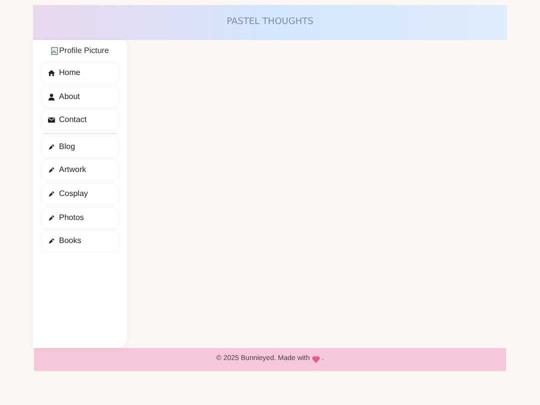 Image resolution: width=540 pixels, height=405 pixels. Describe the element at coordinates (51, 120) in the screenshot. I see `envelope-icon` at that location.